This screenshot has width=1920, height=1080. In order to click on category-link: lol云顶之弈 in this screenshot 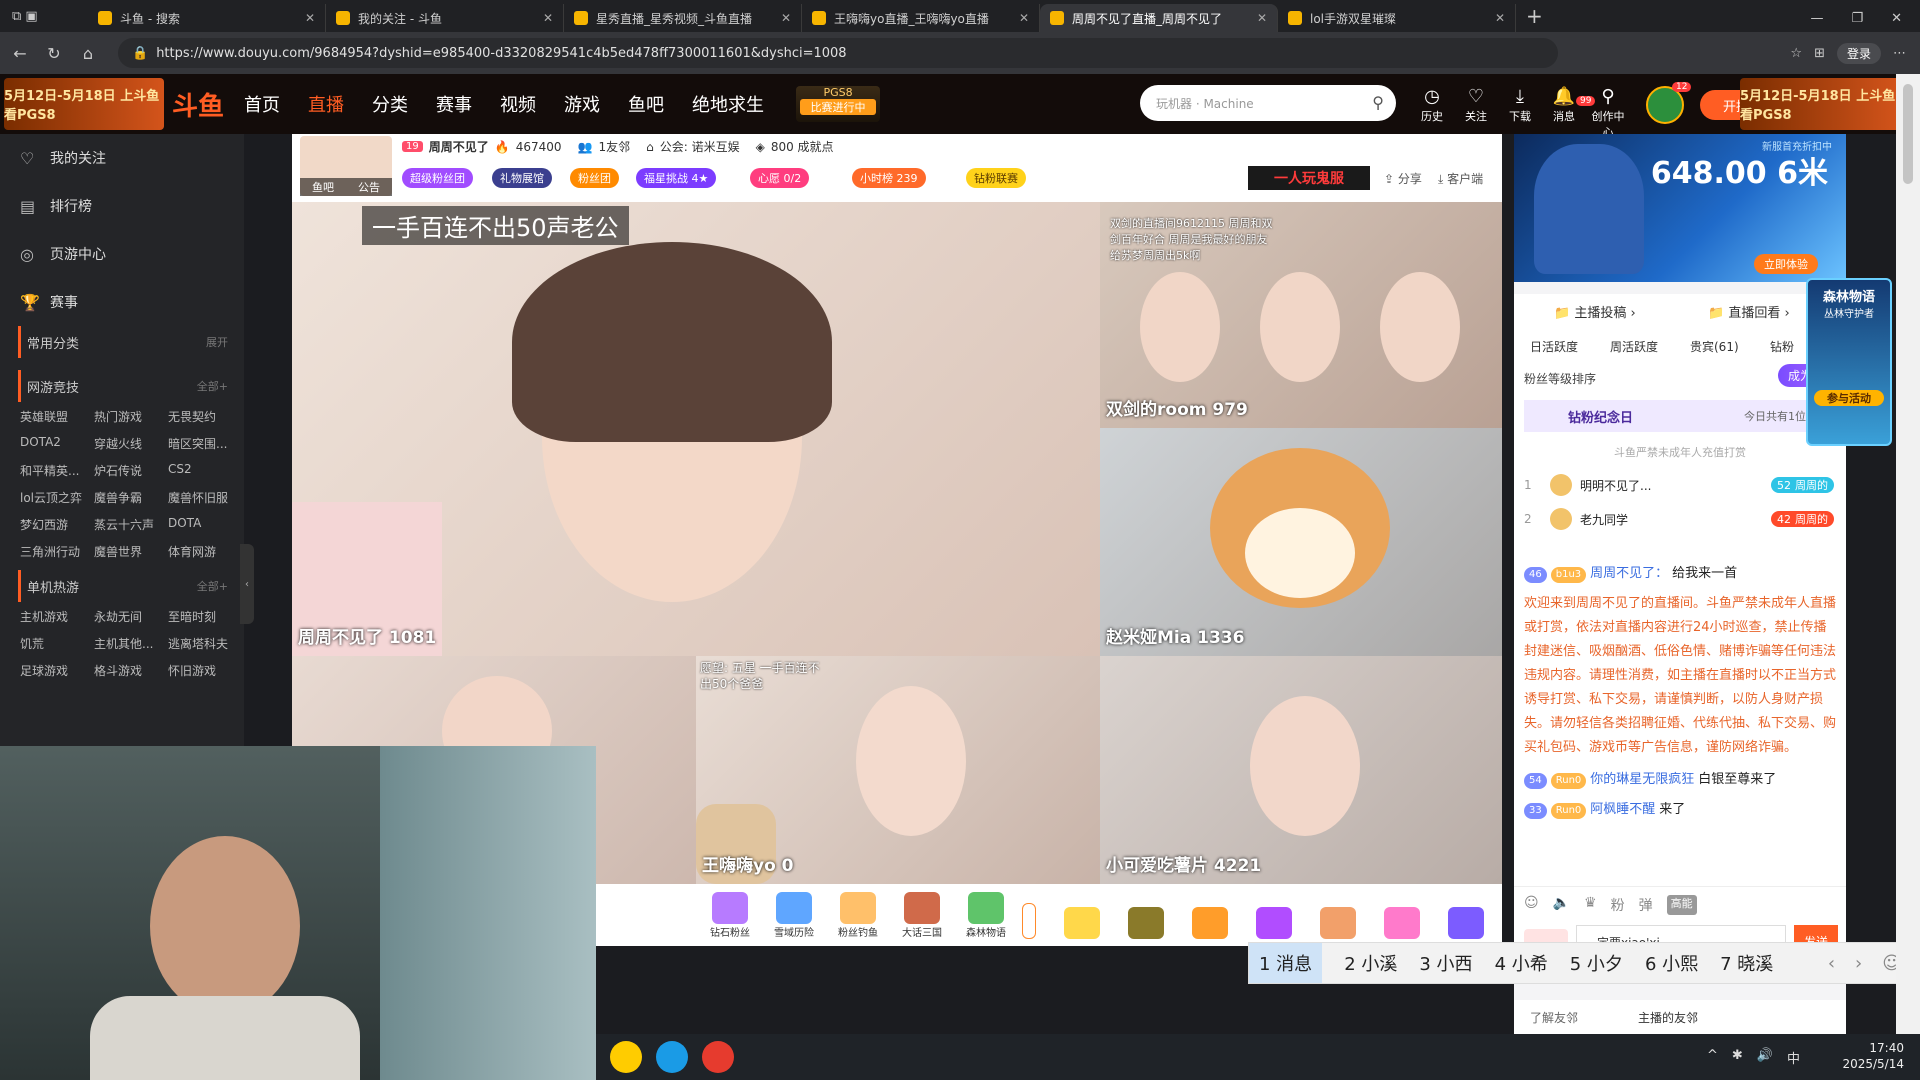, I will do `click(57, 497)`.